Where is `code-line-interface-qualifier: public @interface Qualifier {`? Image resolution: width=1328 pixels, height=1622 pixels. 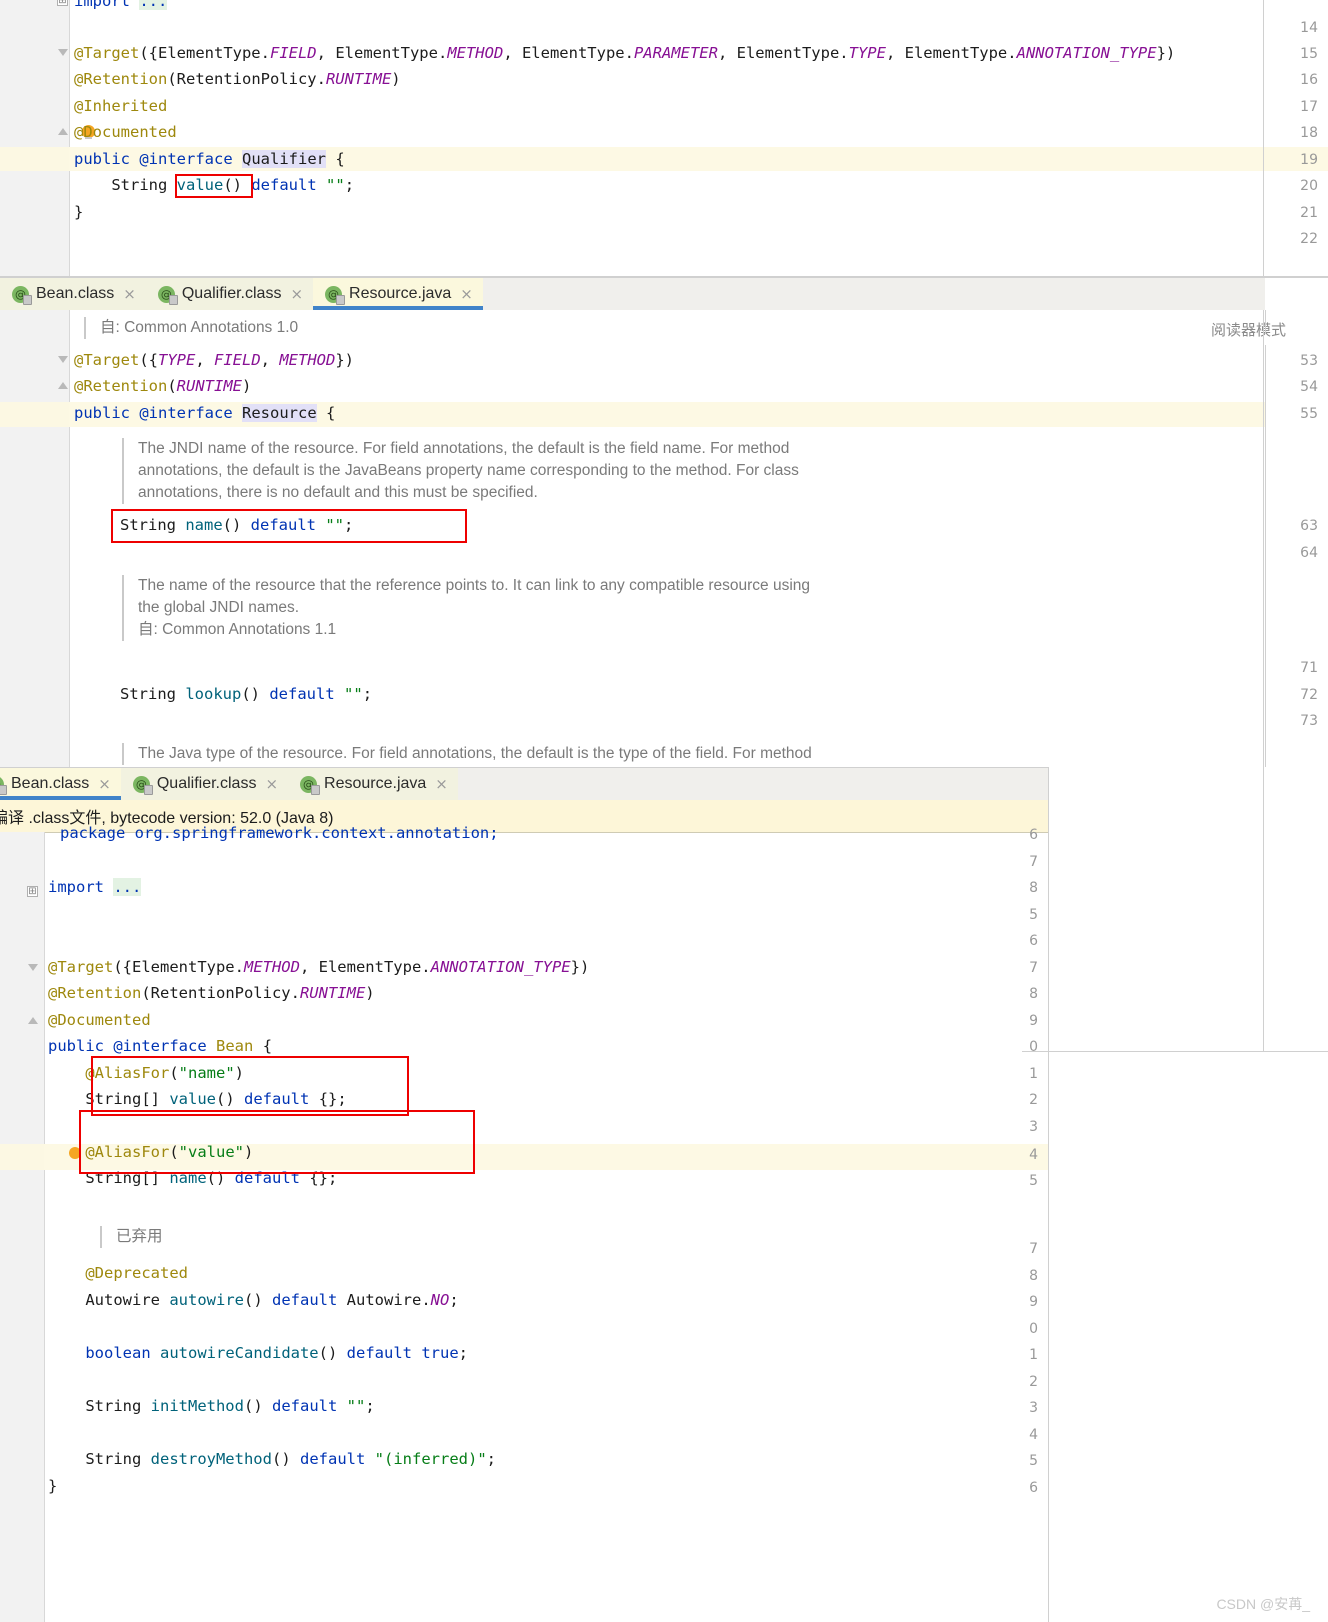
code-line-interface-qualifier: public @interface Qualifier { is located at coordinates (209, 159).